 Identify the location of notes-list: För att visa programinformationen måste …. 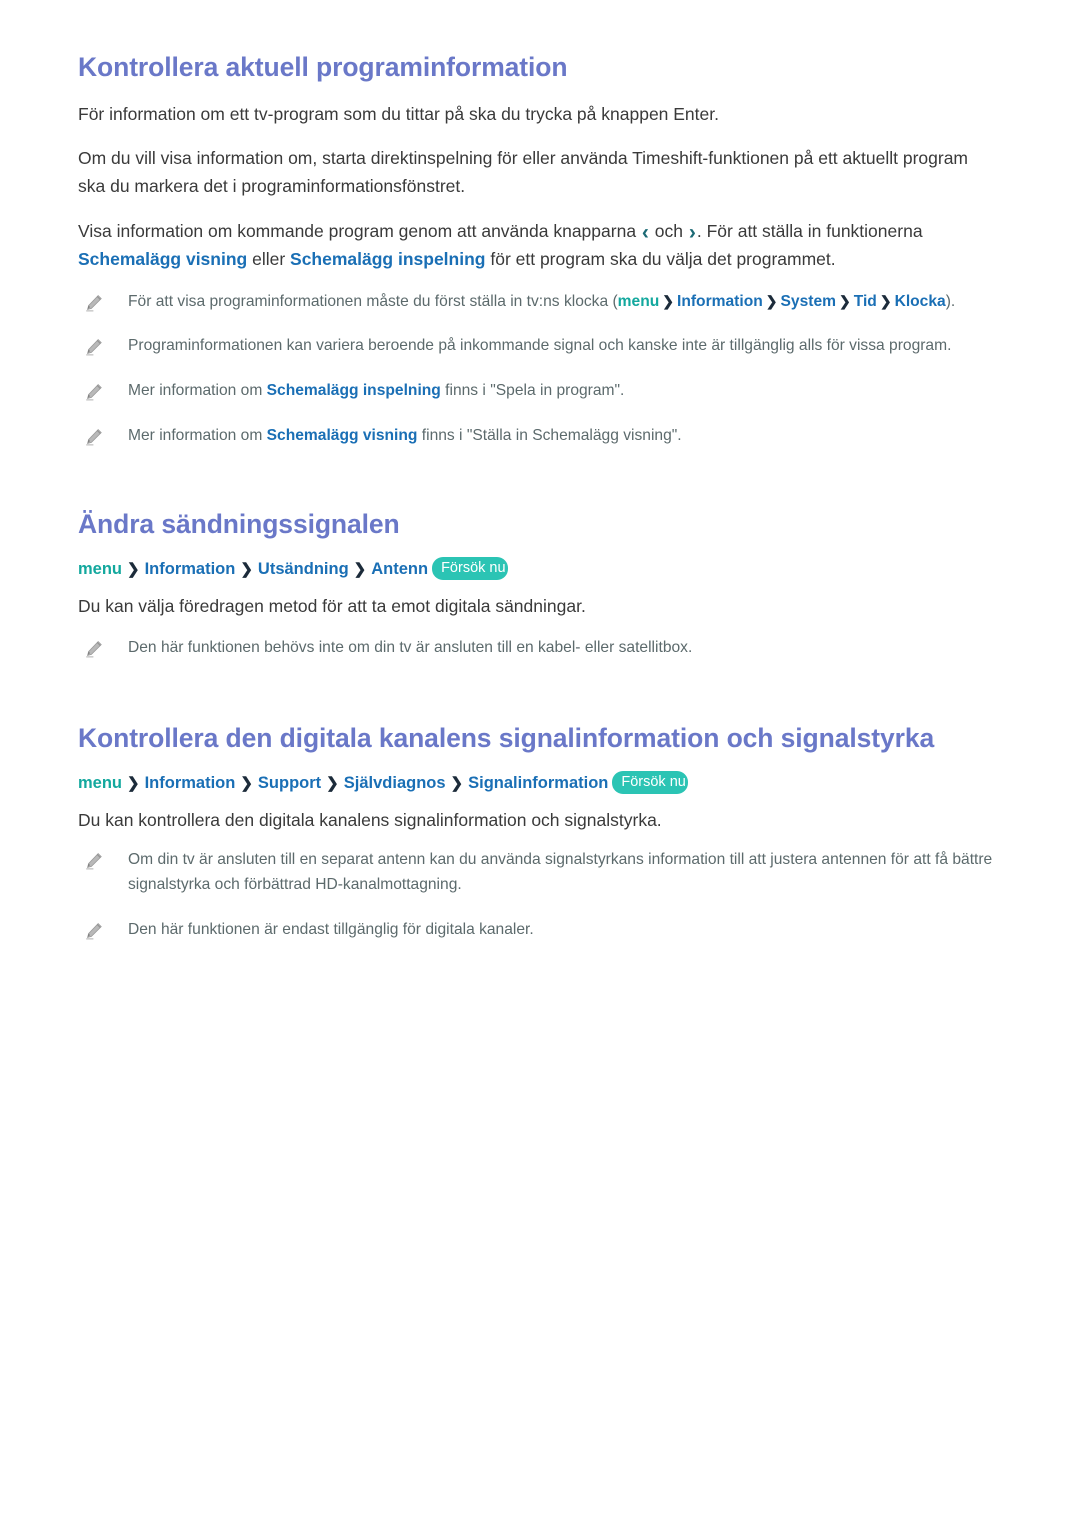
(539, 370).